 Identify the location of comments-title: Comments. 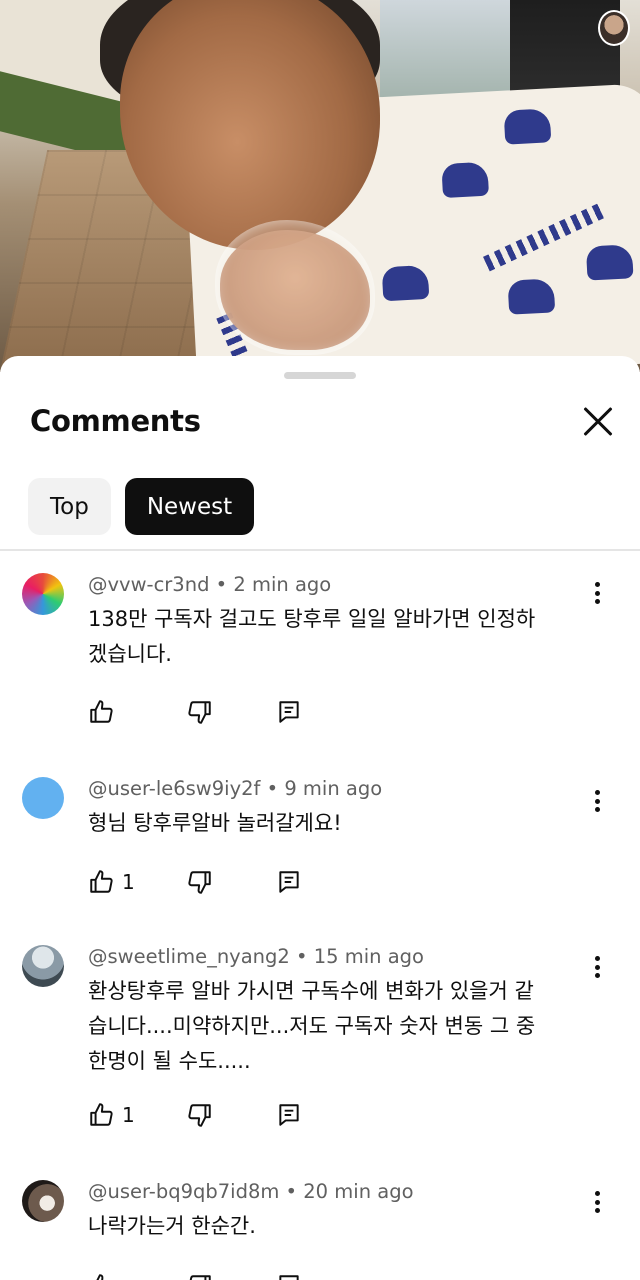
(115, 421).